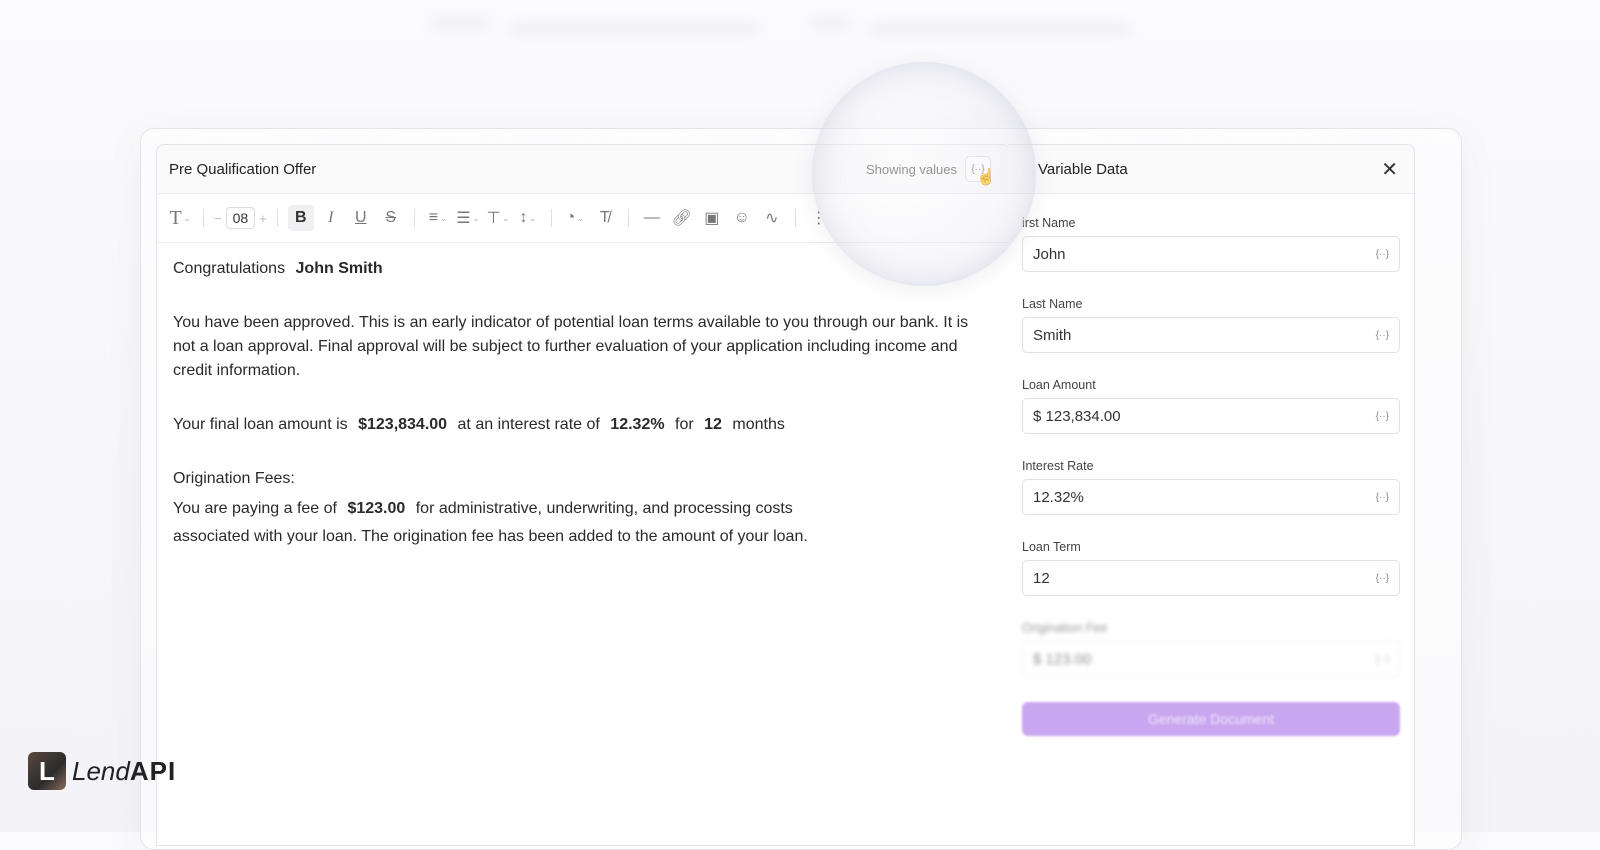 This screenshot has height=850, width=1600. Describe the element at coordinates (1211, 169) in the screenshot. I see `panel-header: Variable Data ✕` at that location.